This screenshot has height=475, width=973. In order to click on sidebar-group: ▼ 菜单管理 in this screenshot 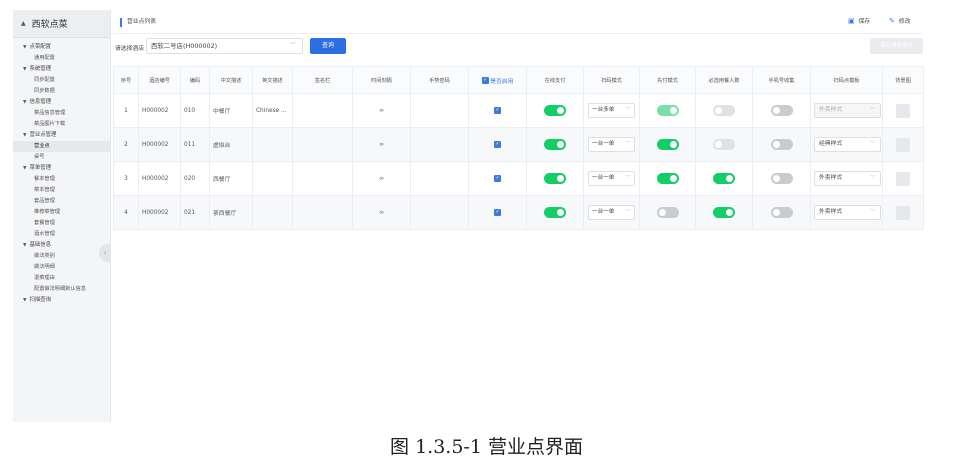, I will do `click(61, 168)`.